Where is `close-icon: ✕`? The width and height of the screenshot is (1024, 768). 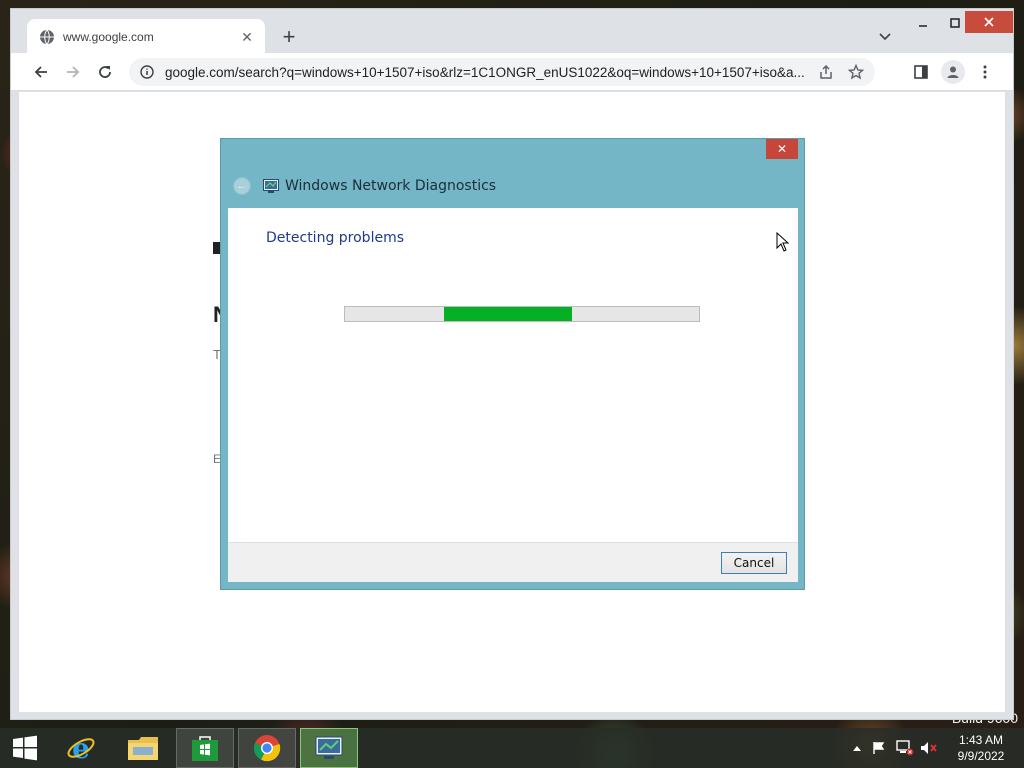 close-icon: ✕ is located at coordinates (247, 37).